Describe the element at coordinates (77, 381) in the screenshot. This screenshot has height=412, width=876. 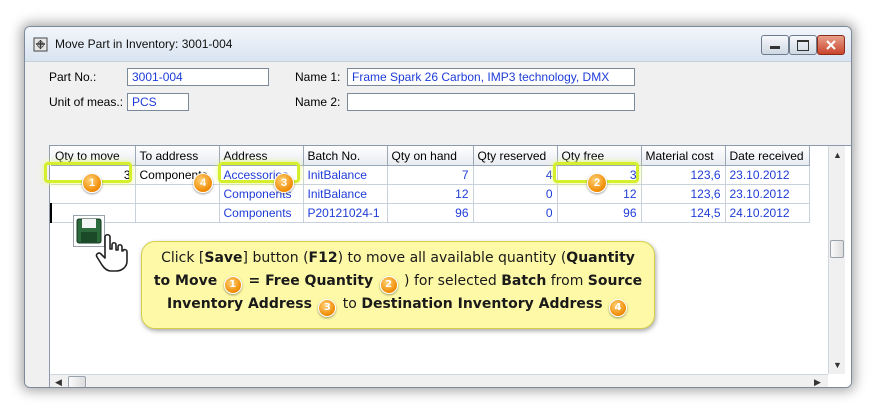
I see `horizontal-scroll-thumb` at that location.